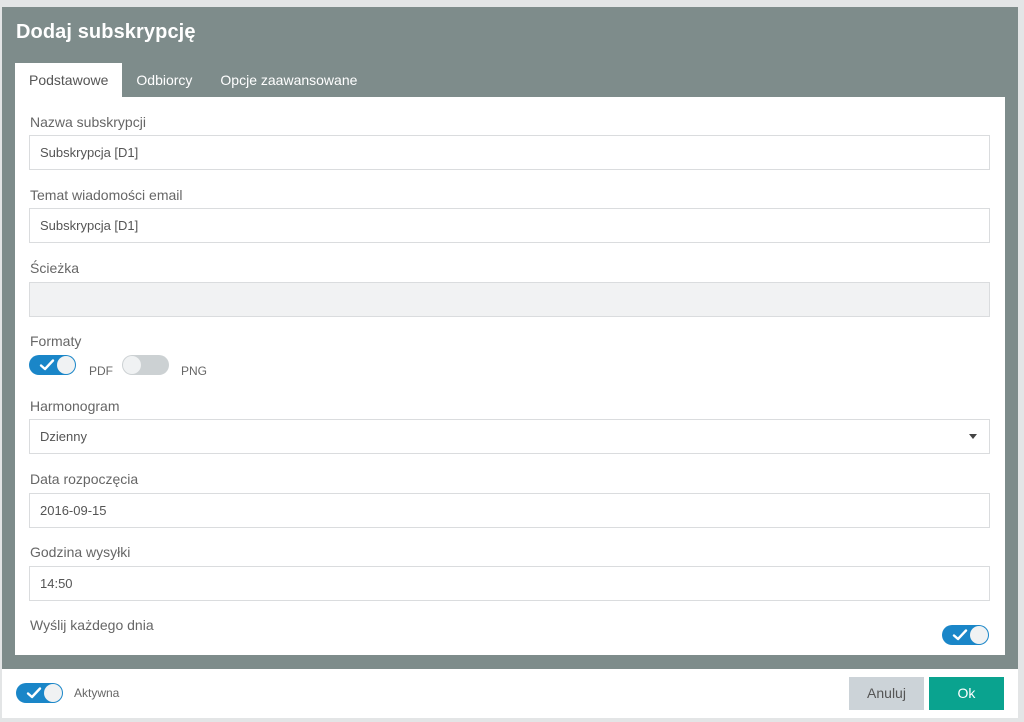  I want to click on path-label: Ścieżka, so click(55, 268).